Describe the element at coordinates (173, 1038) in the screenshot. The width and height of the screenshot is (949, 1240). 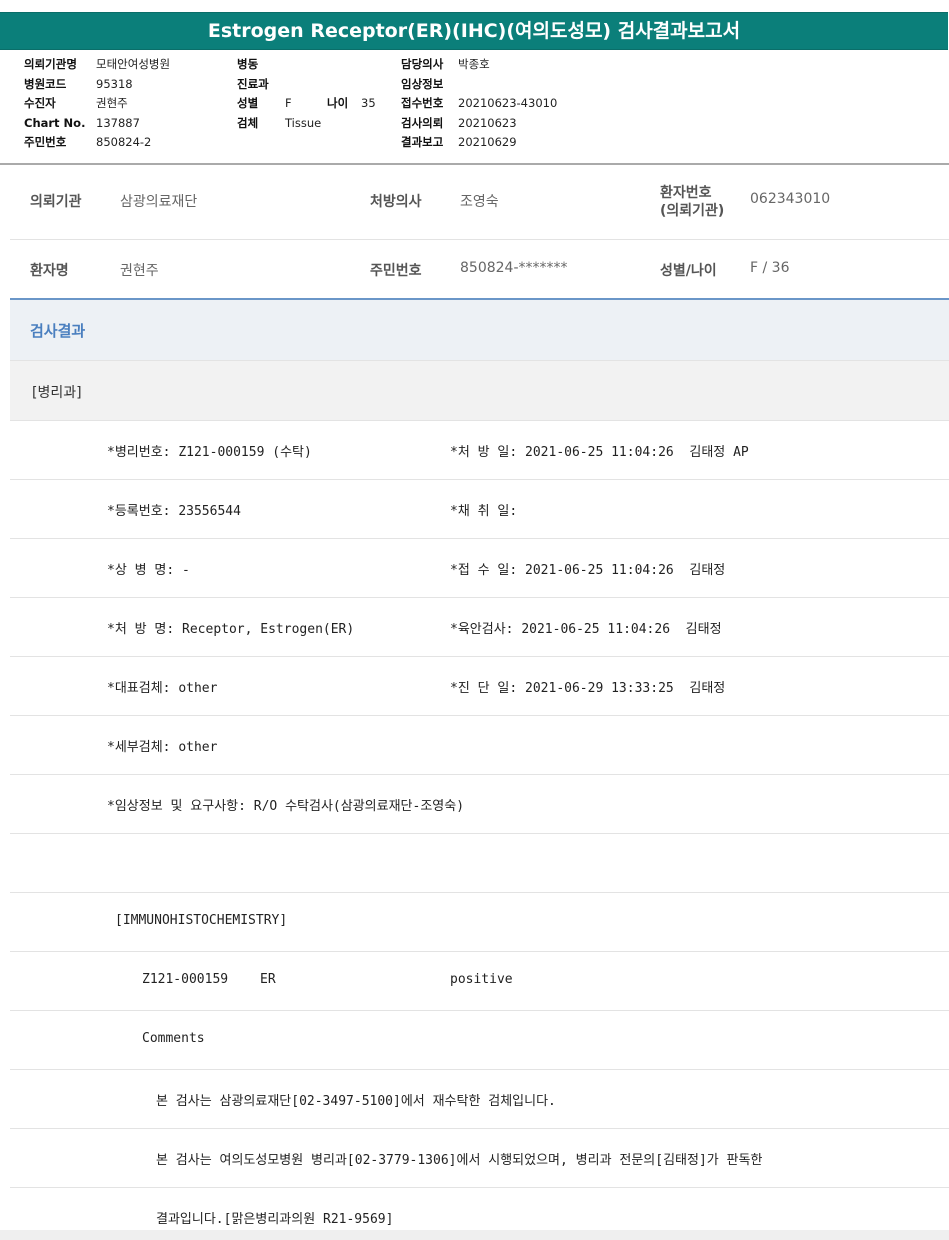
I see `comments-label-row: Comments` at that location.